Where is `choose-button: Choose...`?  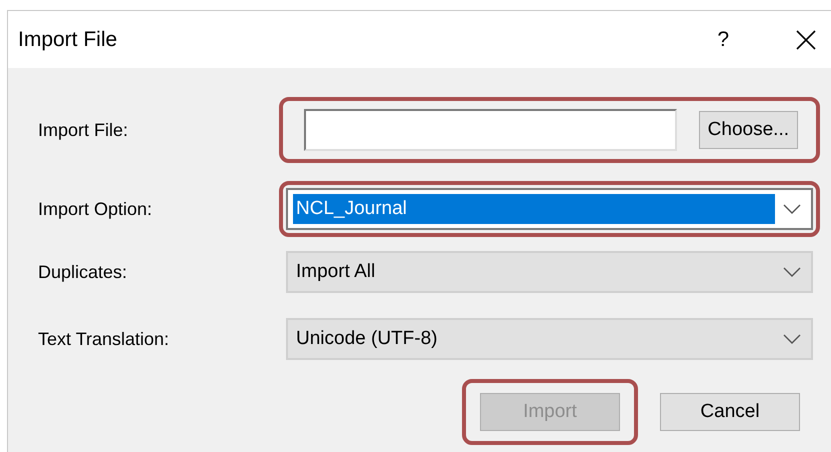 choose-button: Choose... is located at coordinates (748, 130).